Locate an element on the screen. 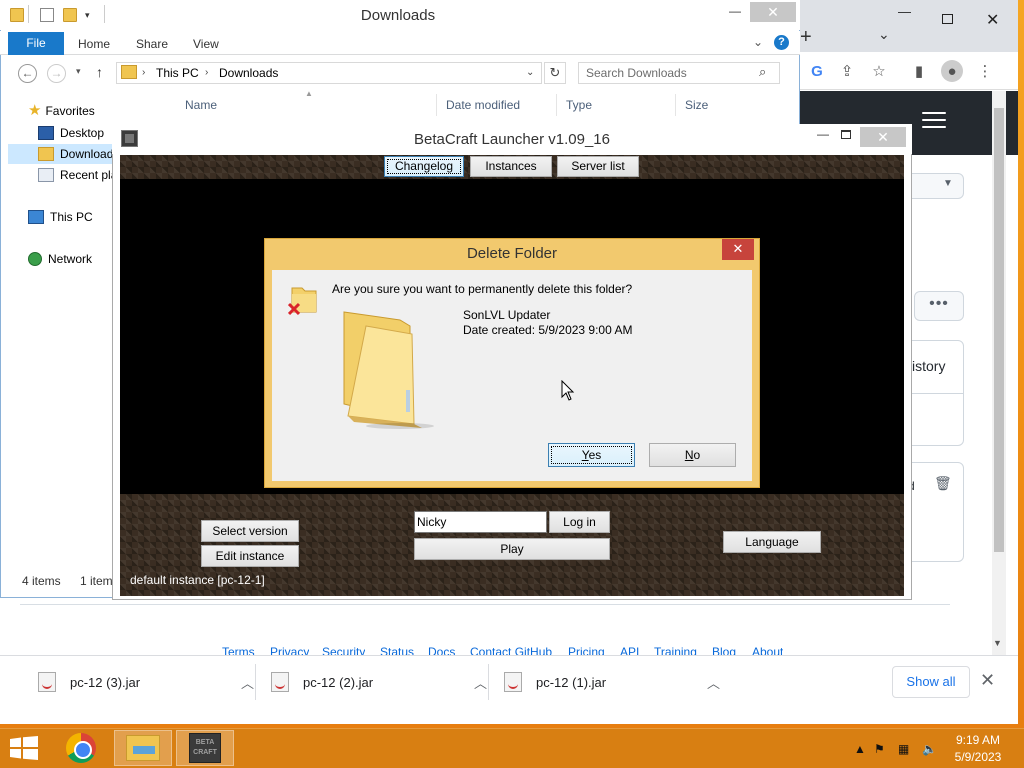 This screenshot has width=1024, height=768. back-icon: ← is located at coordinates (27, 73).